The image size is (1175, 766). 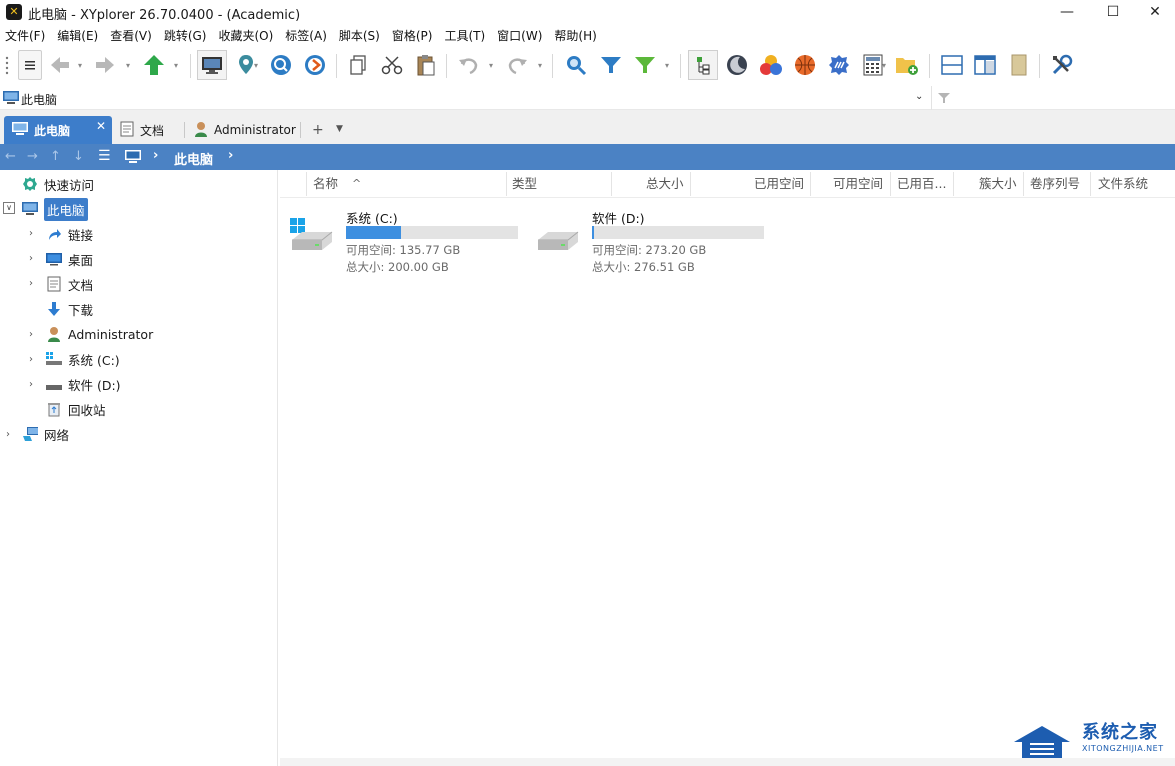 What do you see at coordinates (1123, 184) in the screenshot?
I see `column-header-file-system: 文件系统` at bounding box center [1123, 184].